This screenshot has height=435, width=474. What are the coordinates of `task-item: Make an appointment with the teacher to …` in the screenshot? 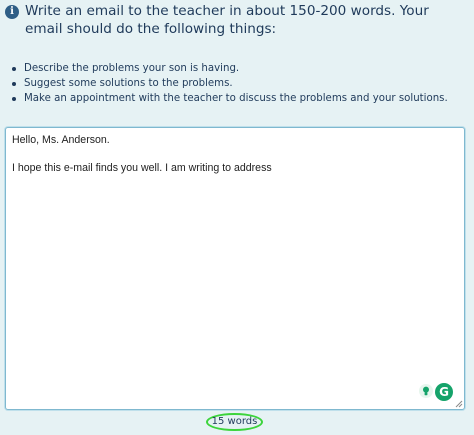 It's located at (238, 98).